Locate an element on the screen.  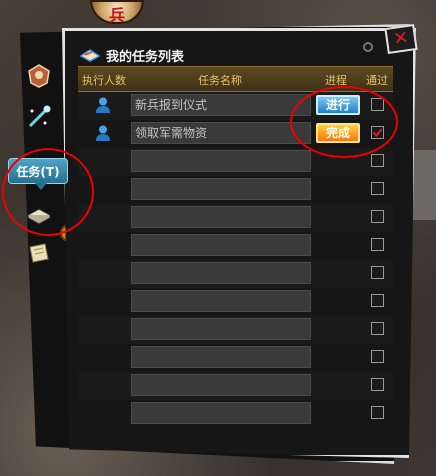
table-row: 领取军需物资 完成 is located at coordinates (235, 134).